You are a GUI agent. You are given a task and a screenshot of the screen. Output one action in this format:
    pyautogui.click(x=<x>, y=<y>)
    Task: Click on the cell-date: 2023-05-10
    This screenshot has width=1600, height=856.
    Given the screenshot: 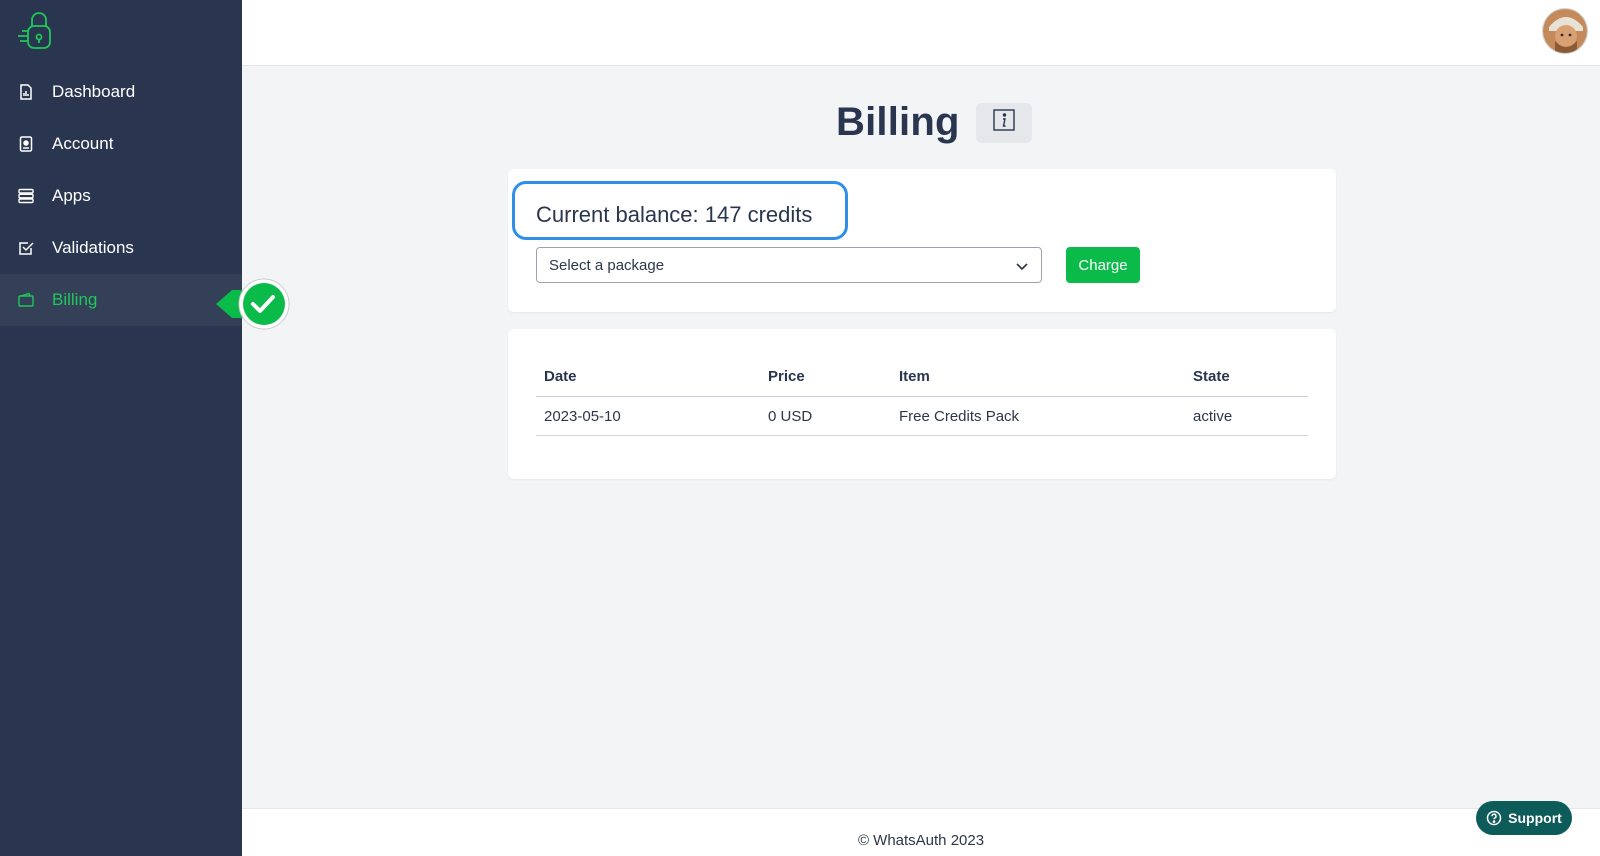 What is the action you would take?
    pyautogui.click(x=582, y=416)
    